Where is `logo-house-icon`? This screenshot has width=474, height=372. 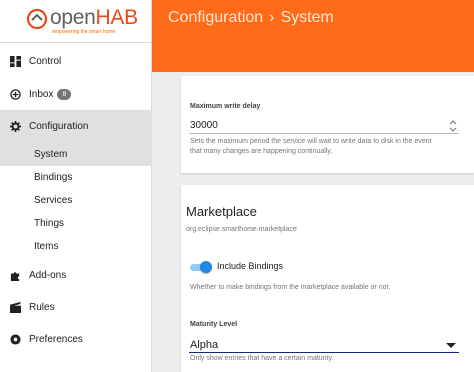
logo-house-icon is located at coordinates (37, 19).